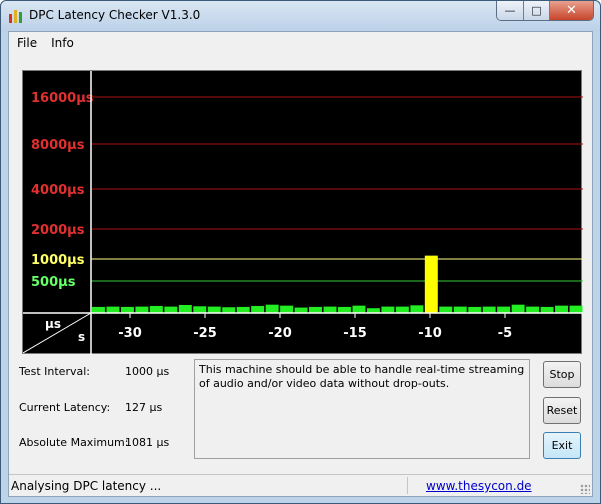 This screenshot has height=504, width=601. What do you see at coordinates (62, 43) in the screenshot?
I see `menu-info: Info` at bounding box center [62, 43].